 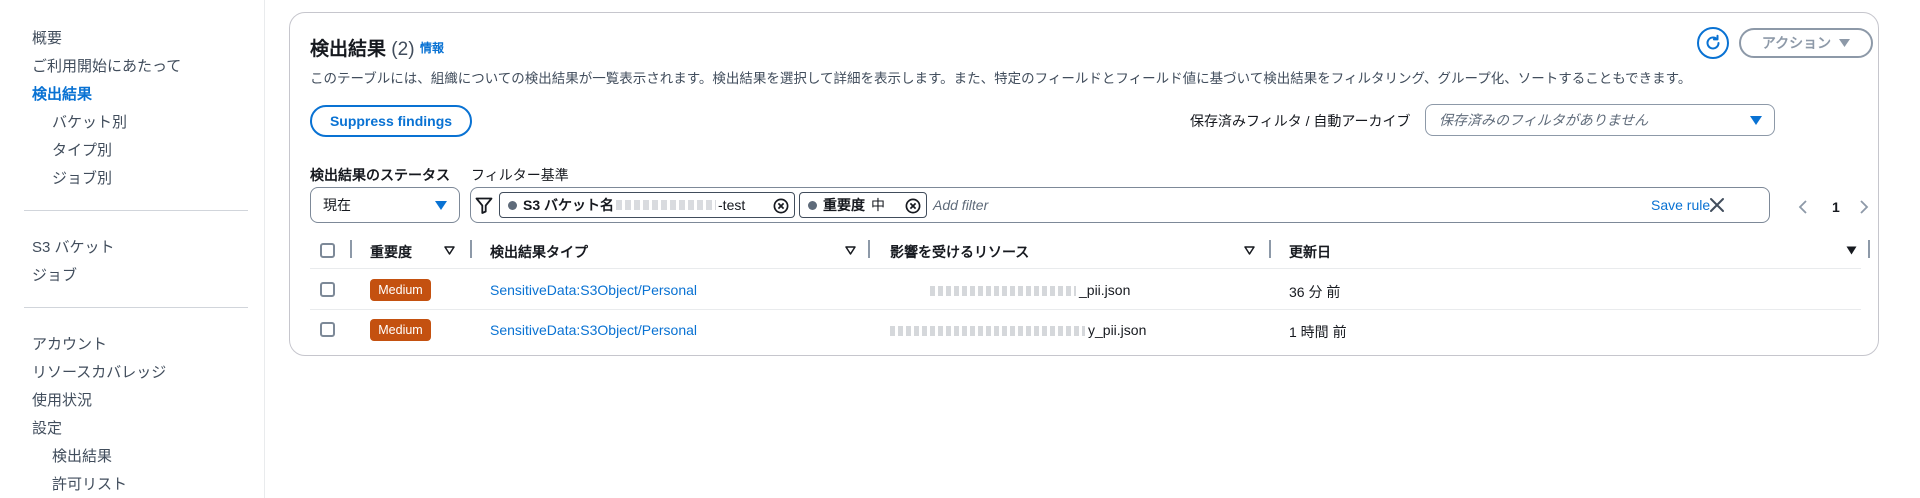 What do you see at coordinates (62, 399) in the screenshot?
I see `sidebar-item-usage: 使用状況` at bounding box center [62, 399].